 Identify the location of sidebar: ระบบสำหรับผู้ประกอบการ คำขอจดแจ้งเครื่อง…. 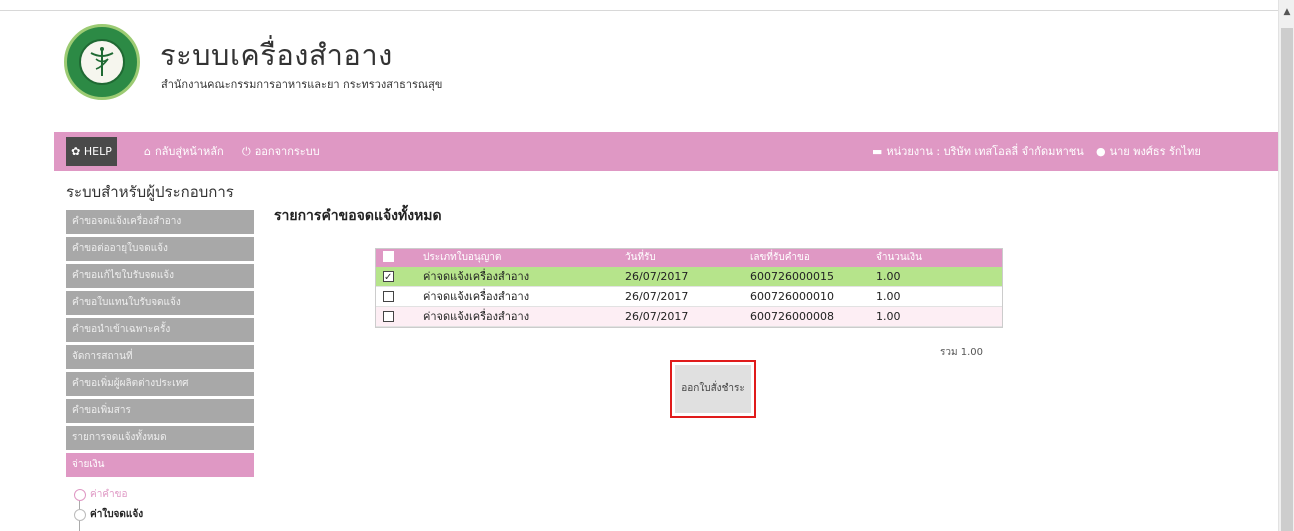
(161, 355).